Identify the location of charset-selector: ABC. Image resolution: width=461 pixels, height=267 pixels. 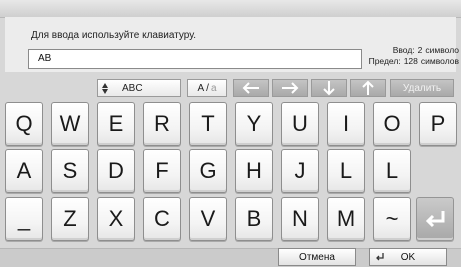
(139, 88).